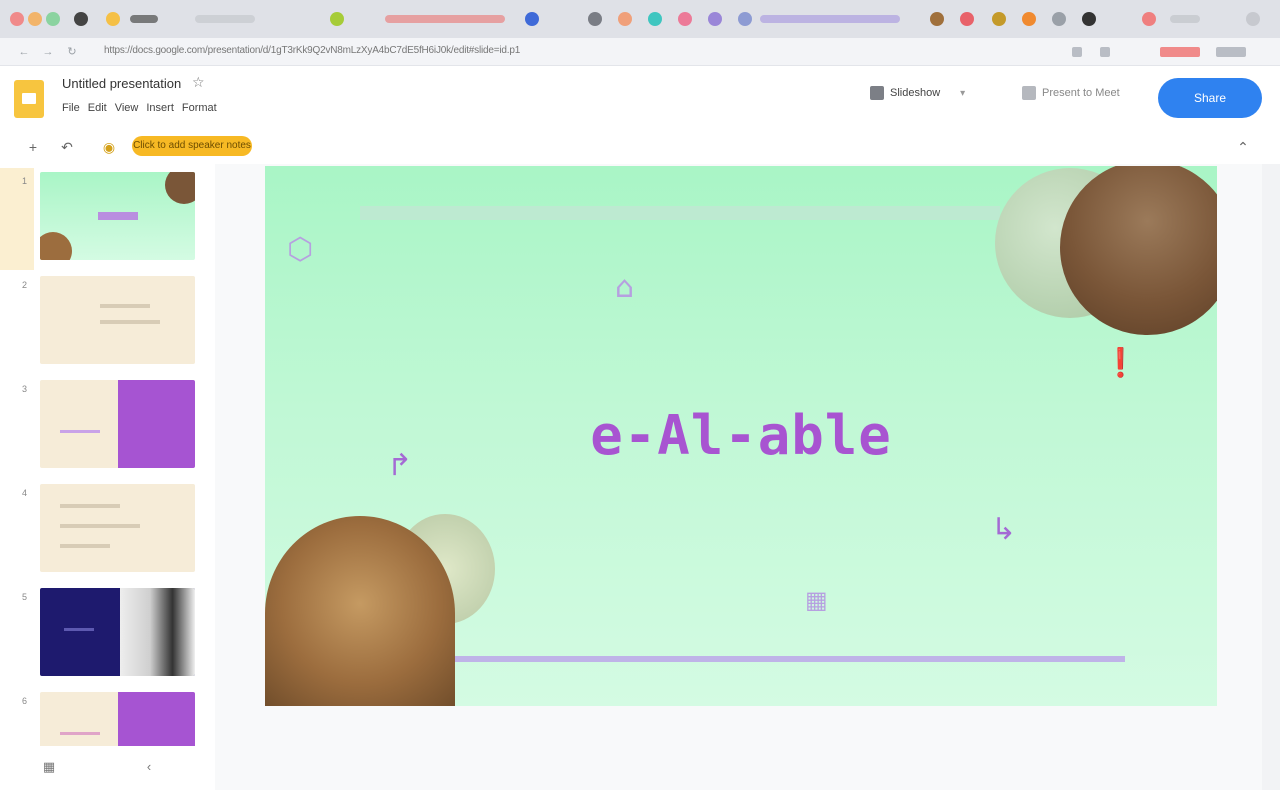  What do you see at coordinates (1081, 93) in the screenshot?
I see `present-meet-label: Present to Meet` at bounding box center [1081, 93].